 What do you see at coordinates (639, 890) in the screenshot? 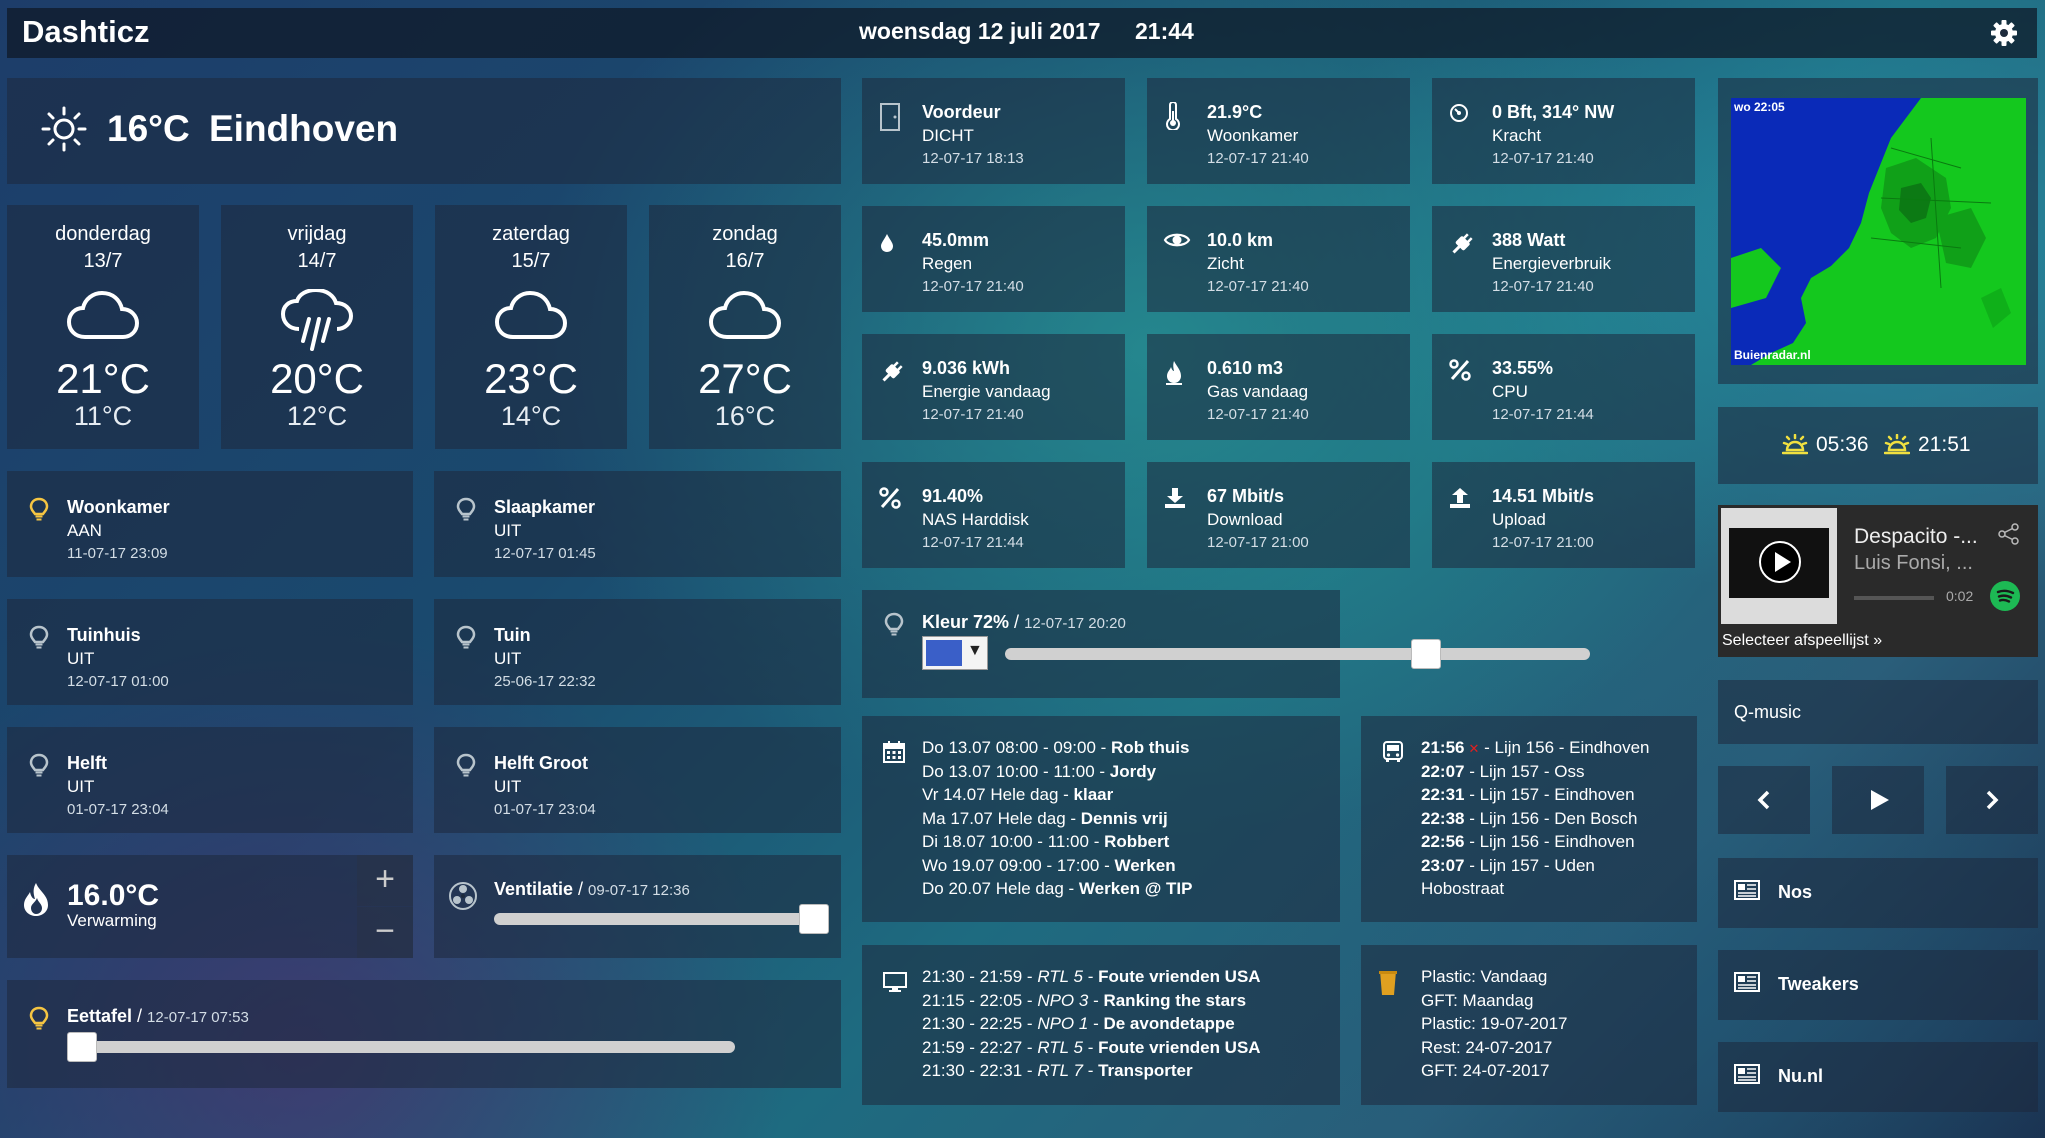
I see `ventilation-time: 09-07-17 12:36` at bounding box center [639, 890].